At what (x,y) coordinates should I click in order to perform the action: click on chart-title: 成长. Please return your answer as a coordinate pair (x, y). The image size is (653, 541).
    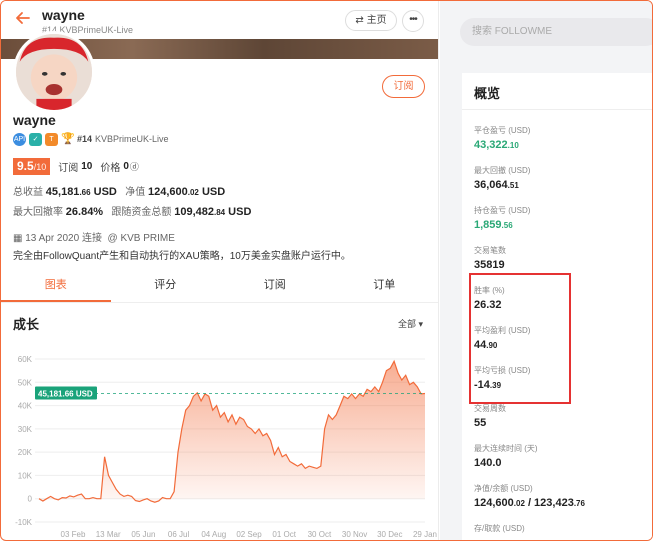
    Looking at the image, I should click on (26, 324).